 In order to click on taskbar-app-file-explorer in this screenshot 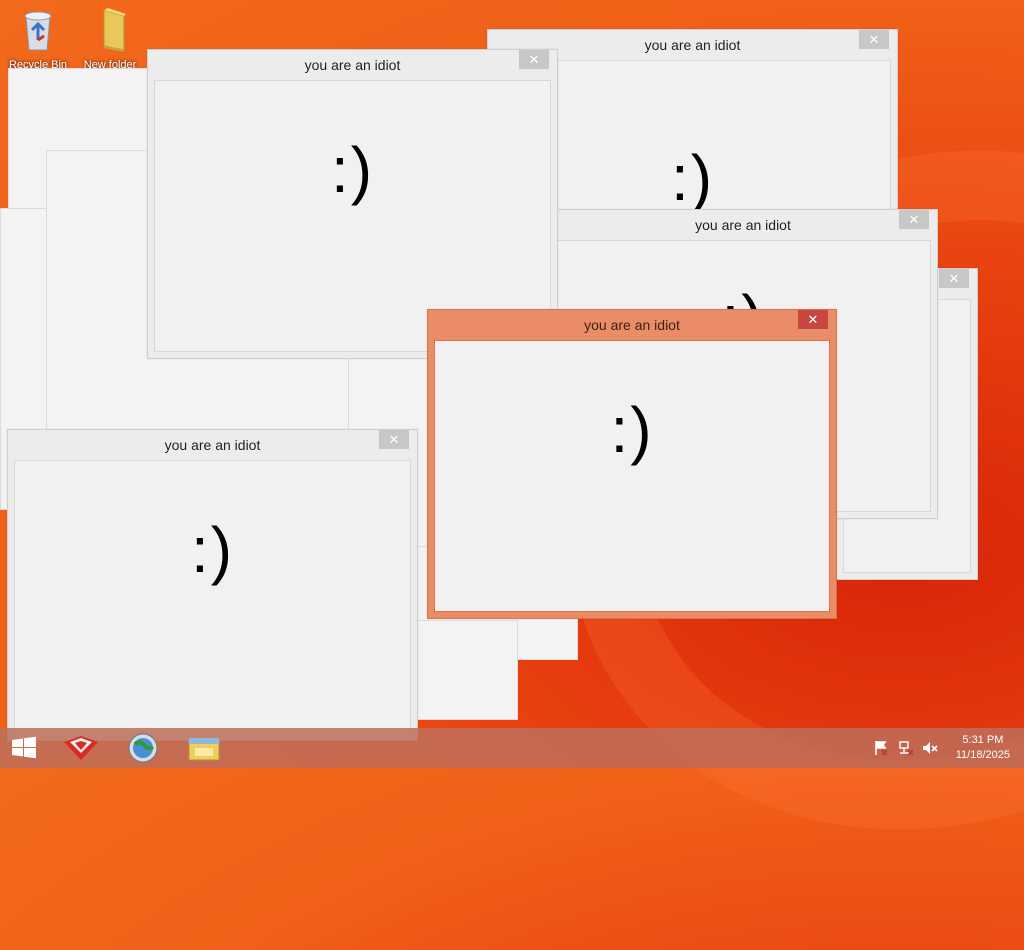, I will do `click(204, 748)`.